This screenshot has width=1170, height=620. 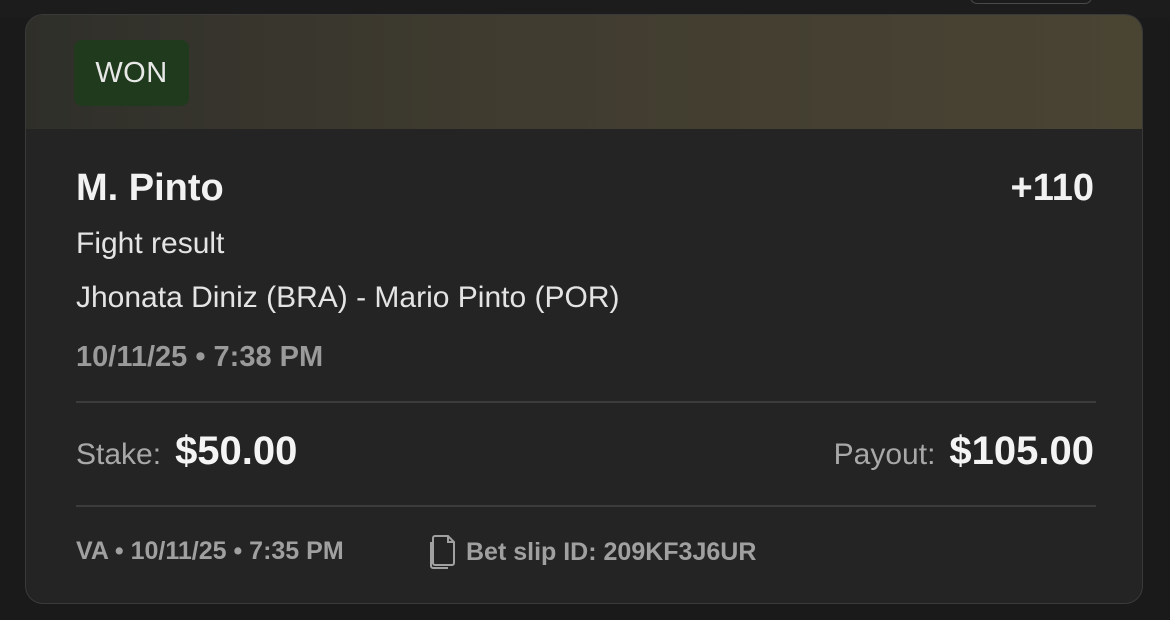 What do you see at coordinates (1021, 451) in the screenshot?
I see `payout-value: $105.00` at bounding box center [1021, 451].